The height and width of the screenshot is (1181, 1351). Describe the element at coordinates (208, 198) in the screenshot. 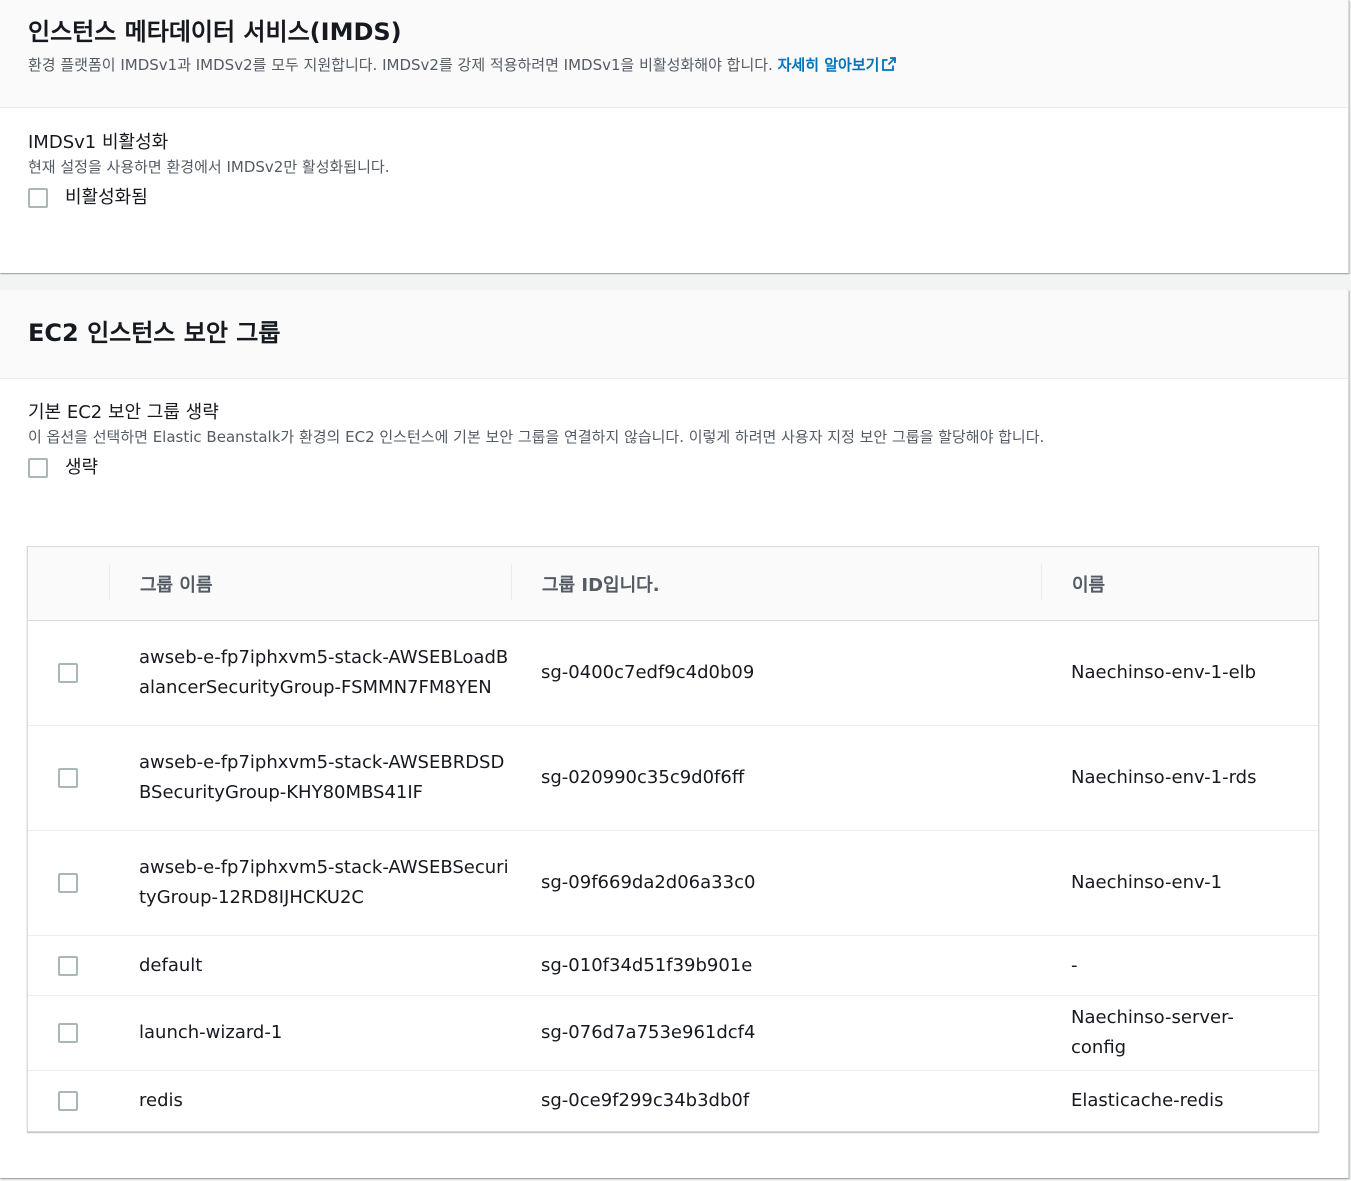

I see `imdsv1-disabled-option: 비활성화됨` at that location.